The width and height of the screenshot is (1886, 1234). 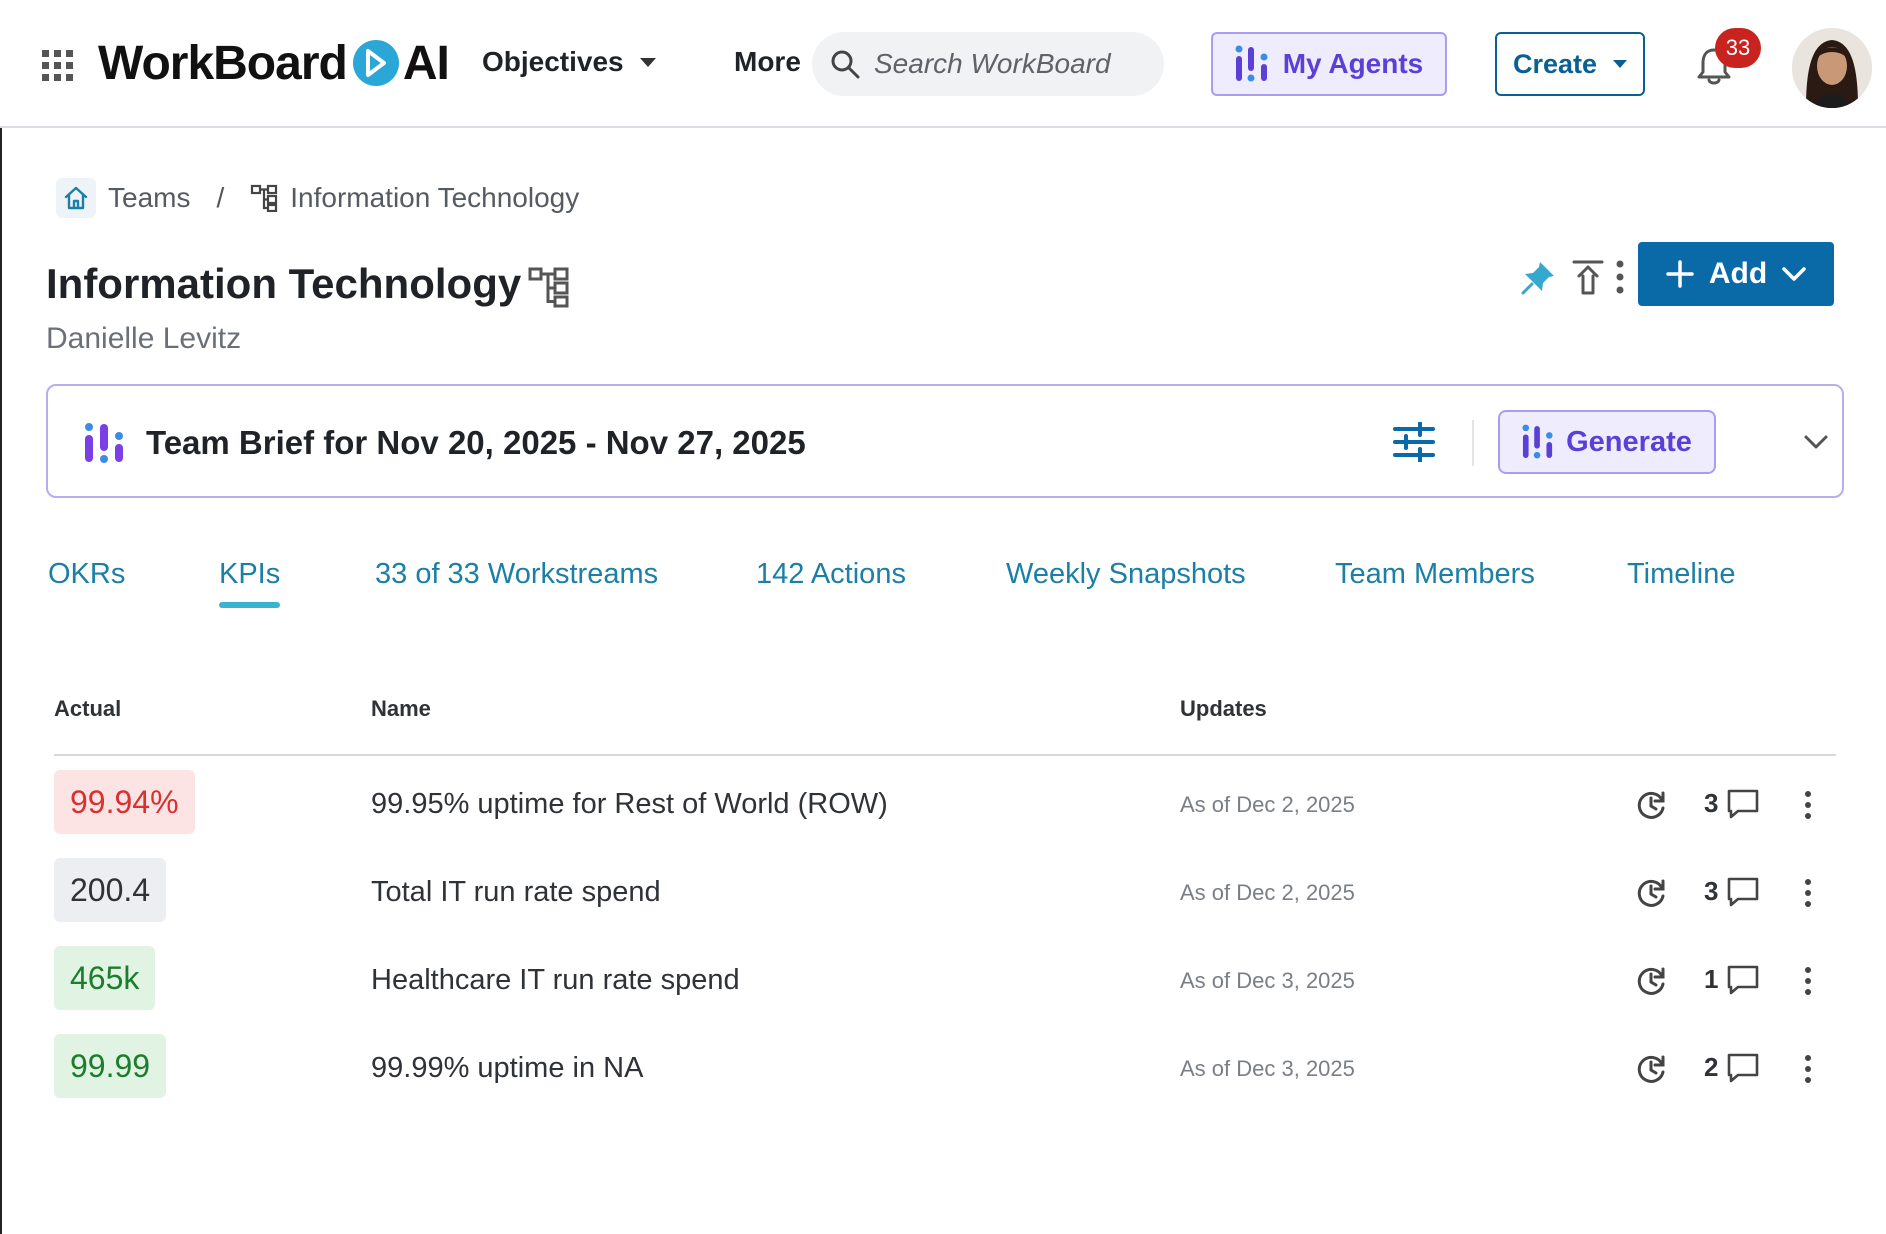 I want to click on pin-icon, so click(x=1538, y=278).